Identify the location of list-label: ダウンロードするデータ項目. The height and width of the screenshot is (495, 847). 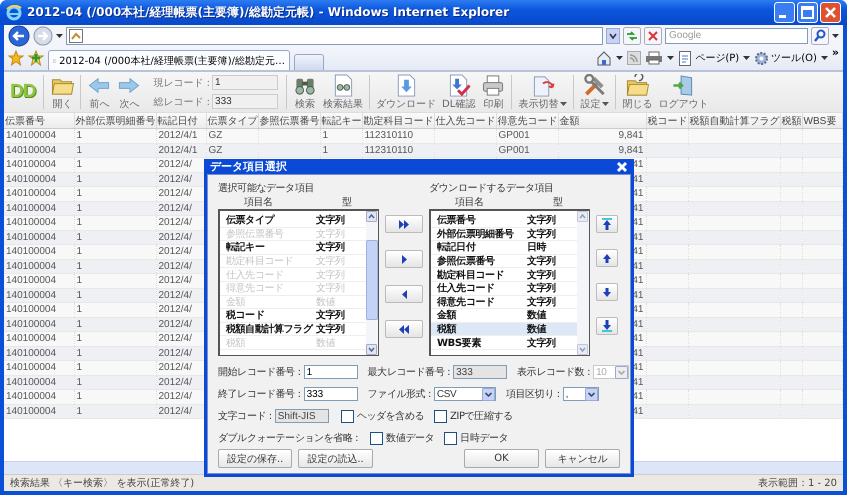
(492, 188).